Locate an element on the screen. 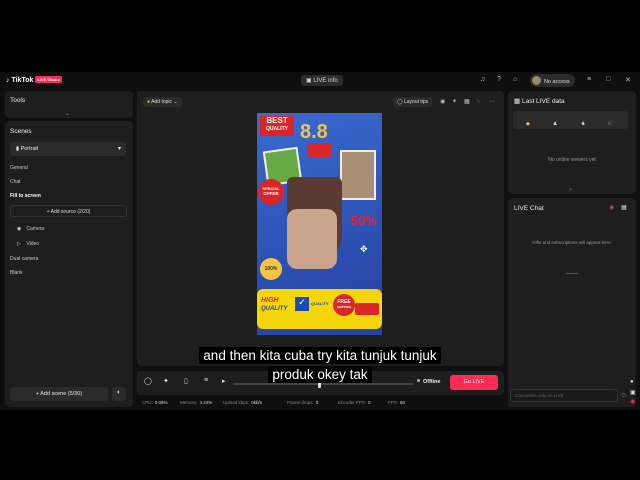 Image resolution: width=640 pixels, height=480 pixels. menu-icon: ≡ is located at coordinates (589, 79).